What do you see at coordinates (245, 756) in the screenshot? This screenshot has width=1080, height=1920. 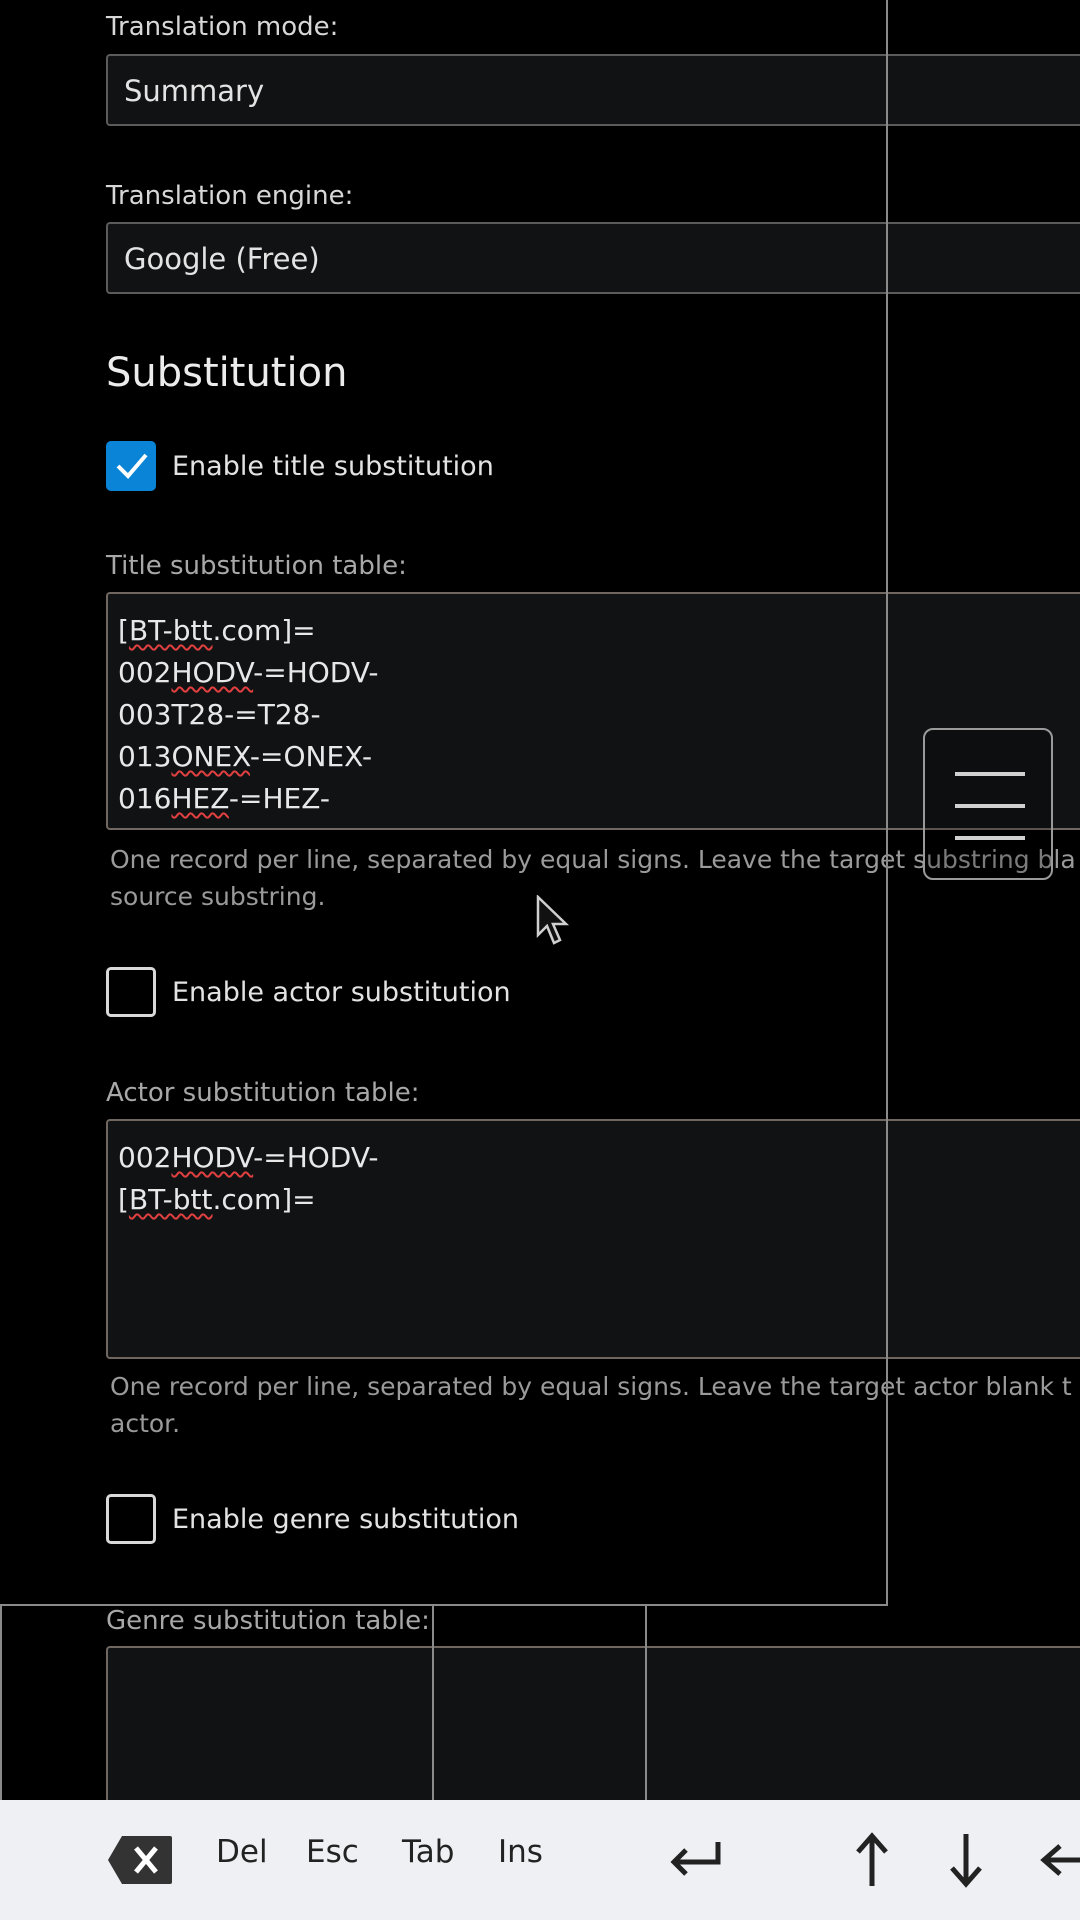 I see `title-sub-line-4: 013ONEX-=ONEX-` at bounding box center [245, 756].